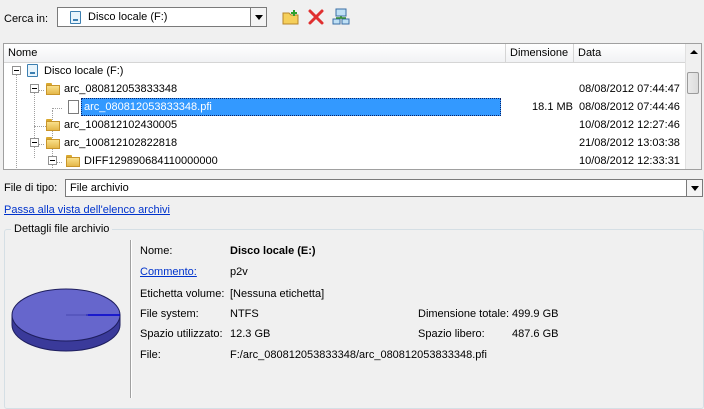 Image resolution: width=704 pixels, height=409 pixels. I want to click on free-space-label: Spazio libero:, so click(451, 334).